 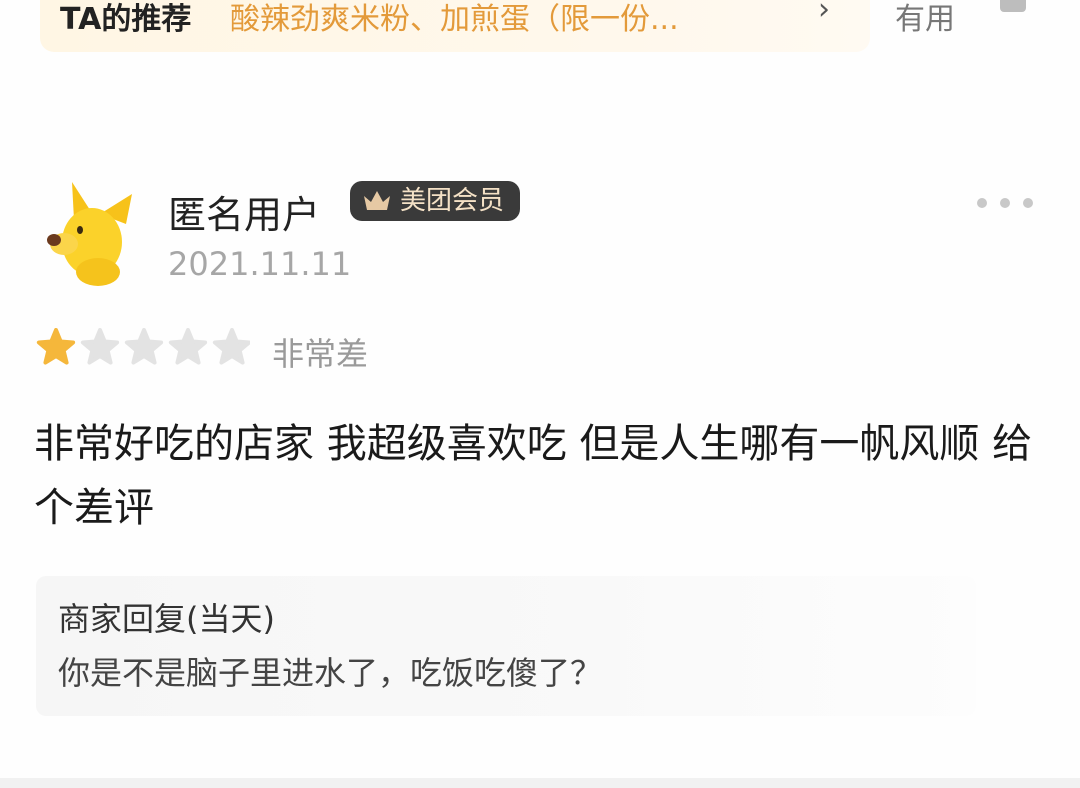 What do you see at coordinates (260, 264) in the screenshot?
I see `review-date: 2021.11.11` at bounding box center [260, 264].